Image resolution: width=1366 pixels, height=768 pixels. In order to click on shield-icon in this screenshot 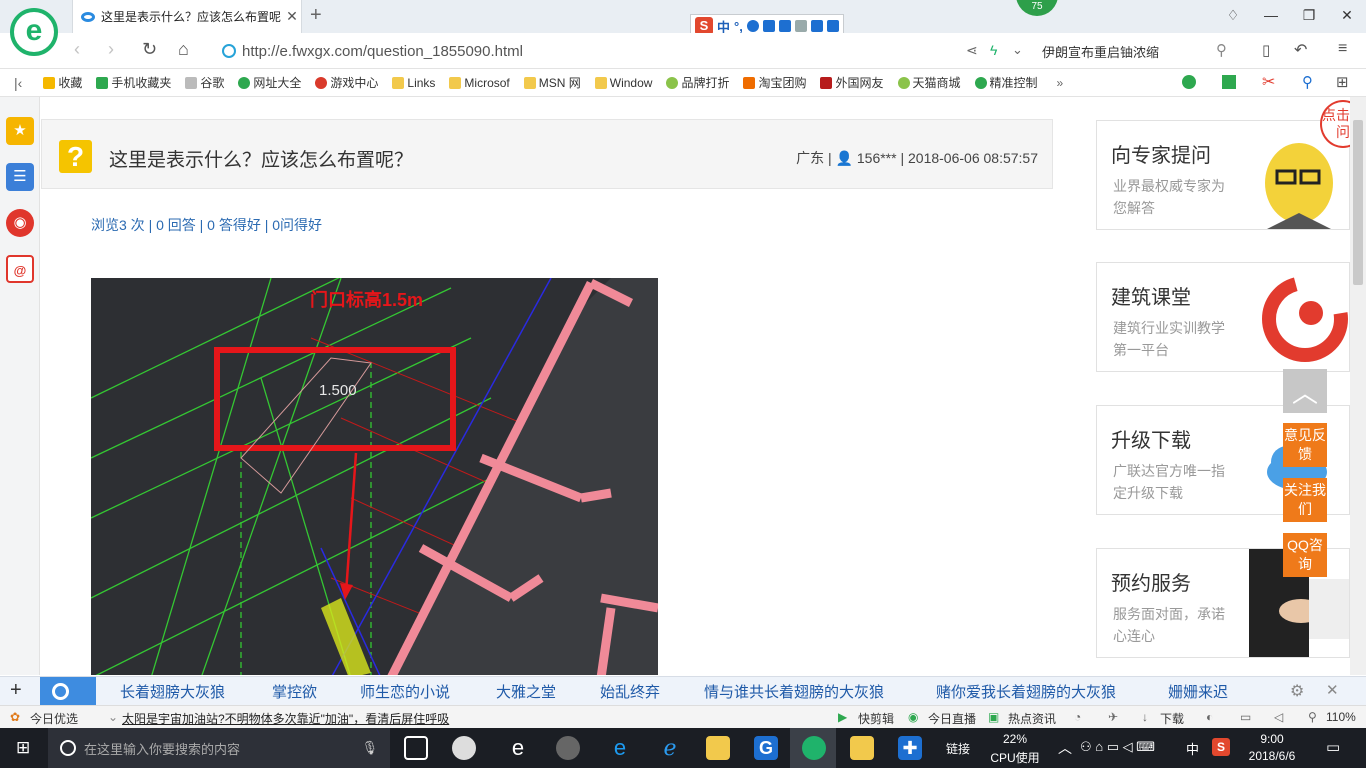, I will do `click(1189, 82)`.